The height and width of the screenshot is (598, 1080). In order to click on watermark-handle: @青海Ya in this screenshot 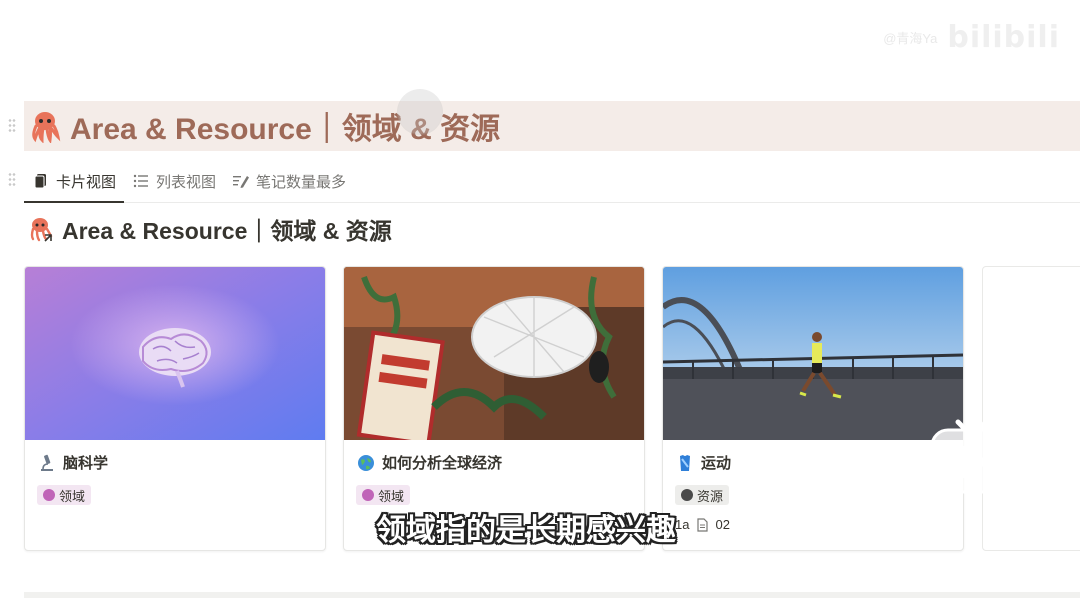, I will do `click(910, 38)`.